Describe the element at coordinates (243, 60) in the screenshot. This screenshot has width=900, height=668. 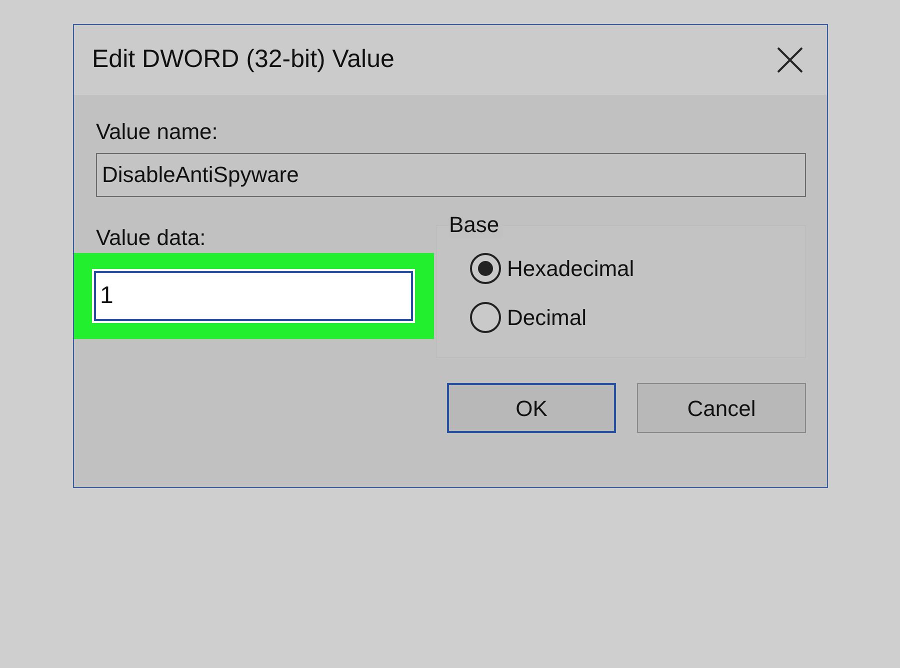
I see `window-title: Edit DWORD (32-bit) Value` at that location.